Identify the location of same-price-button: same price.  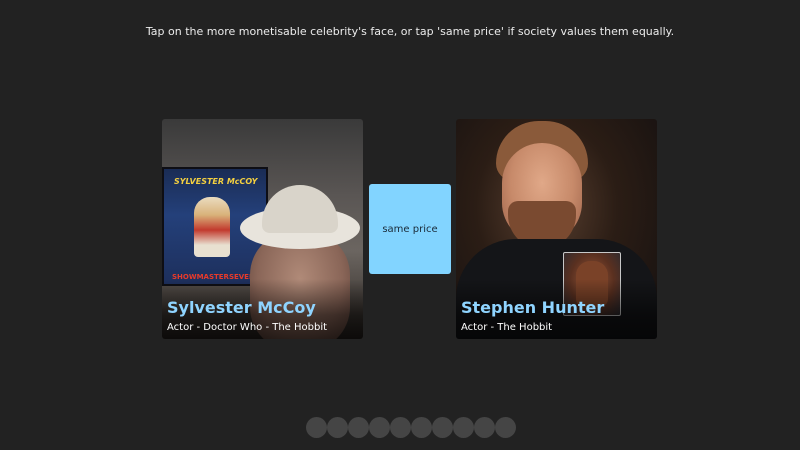
(410, 229).